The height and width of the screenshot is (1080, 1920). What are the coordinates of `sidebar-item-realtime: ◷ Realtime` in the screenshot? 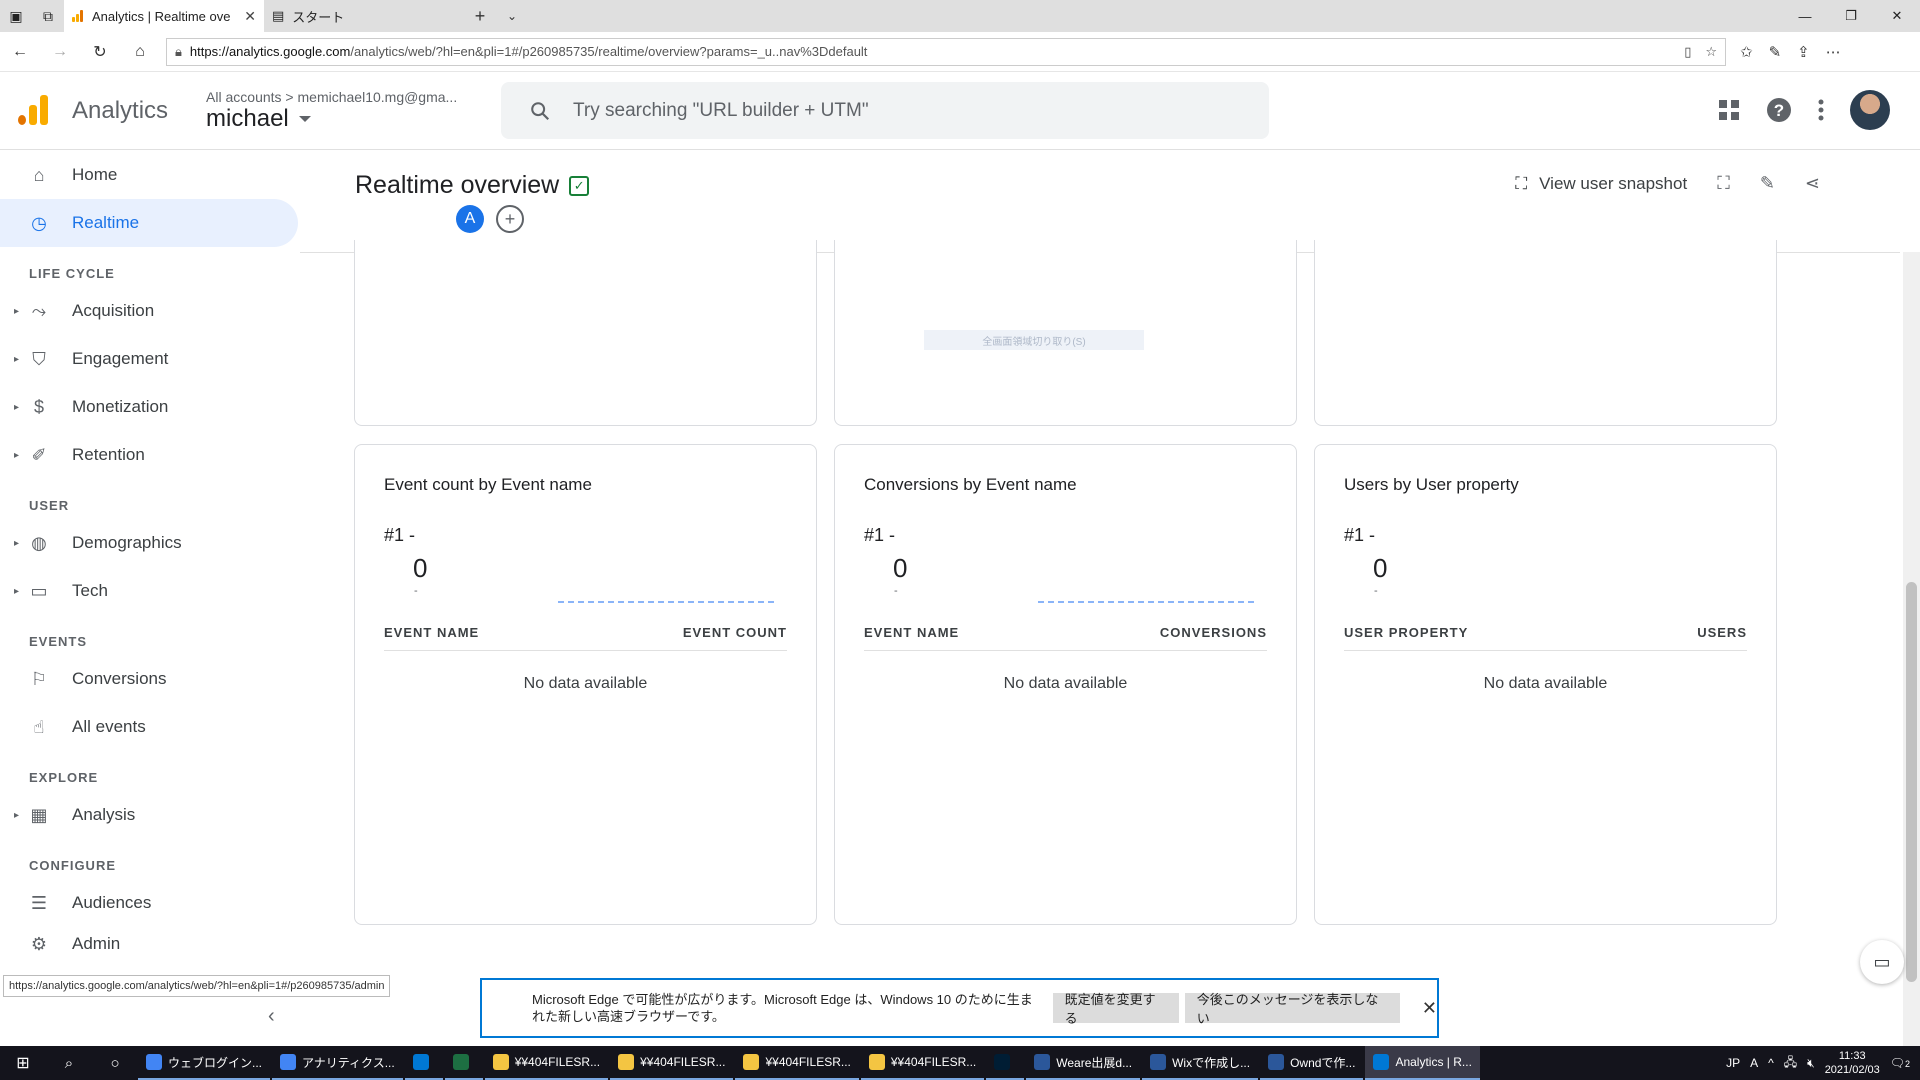 It's located at (149, 223).